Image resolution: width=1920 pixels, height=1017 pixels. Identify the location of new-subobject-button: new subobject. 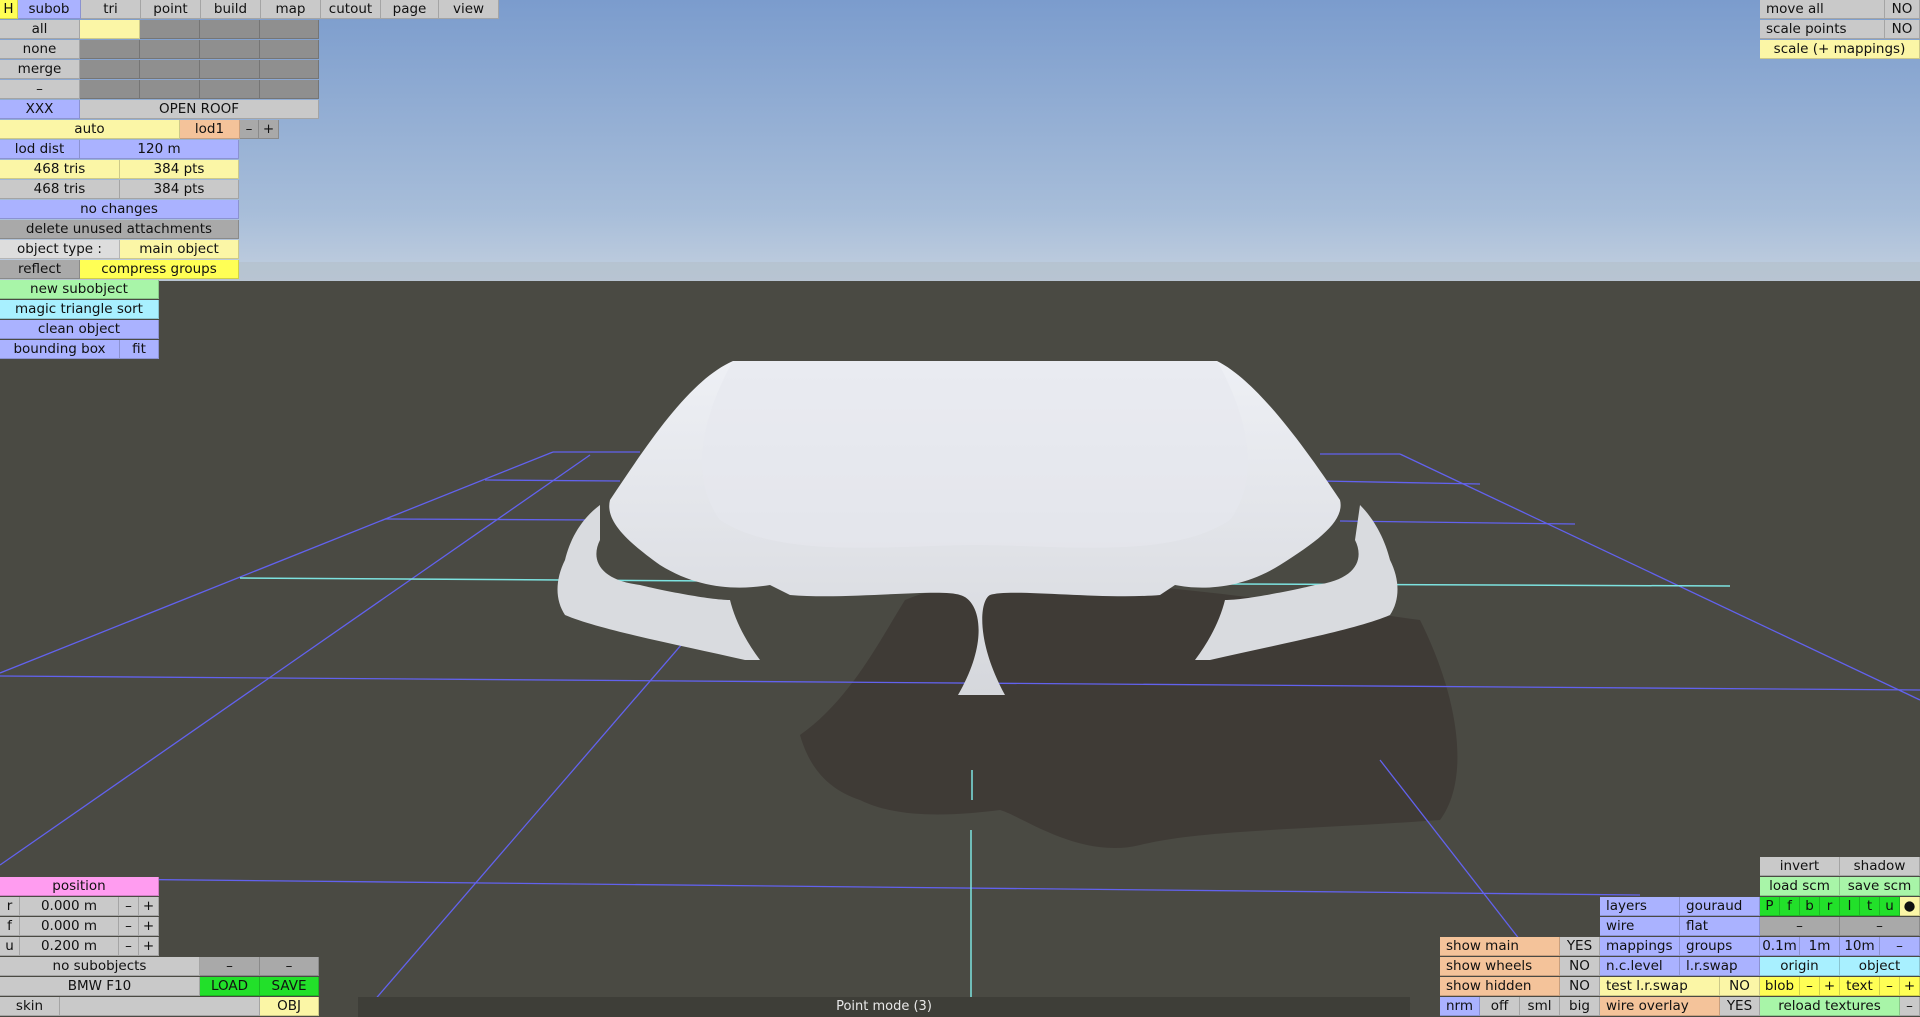
(79, 289).